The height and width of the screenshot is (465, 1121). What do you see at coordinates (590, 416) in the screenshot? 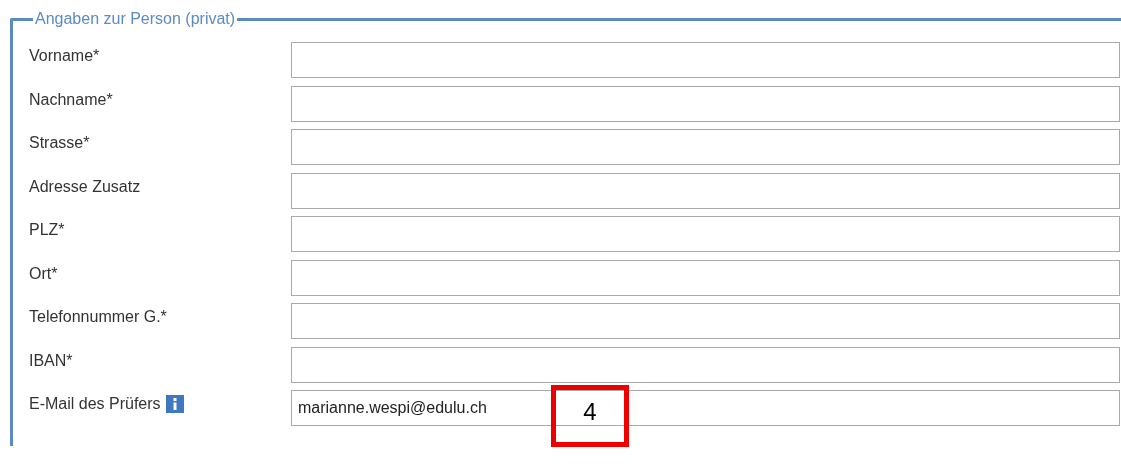
I see `annotation-marker: 4` at bounding box center [590, 416].